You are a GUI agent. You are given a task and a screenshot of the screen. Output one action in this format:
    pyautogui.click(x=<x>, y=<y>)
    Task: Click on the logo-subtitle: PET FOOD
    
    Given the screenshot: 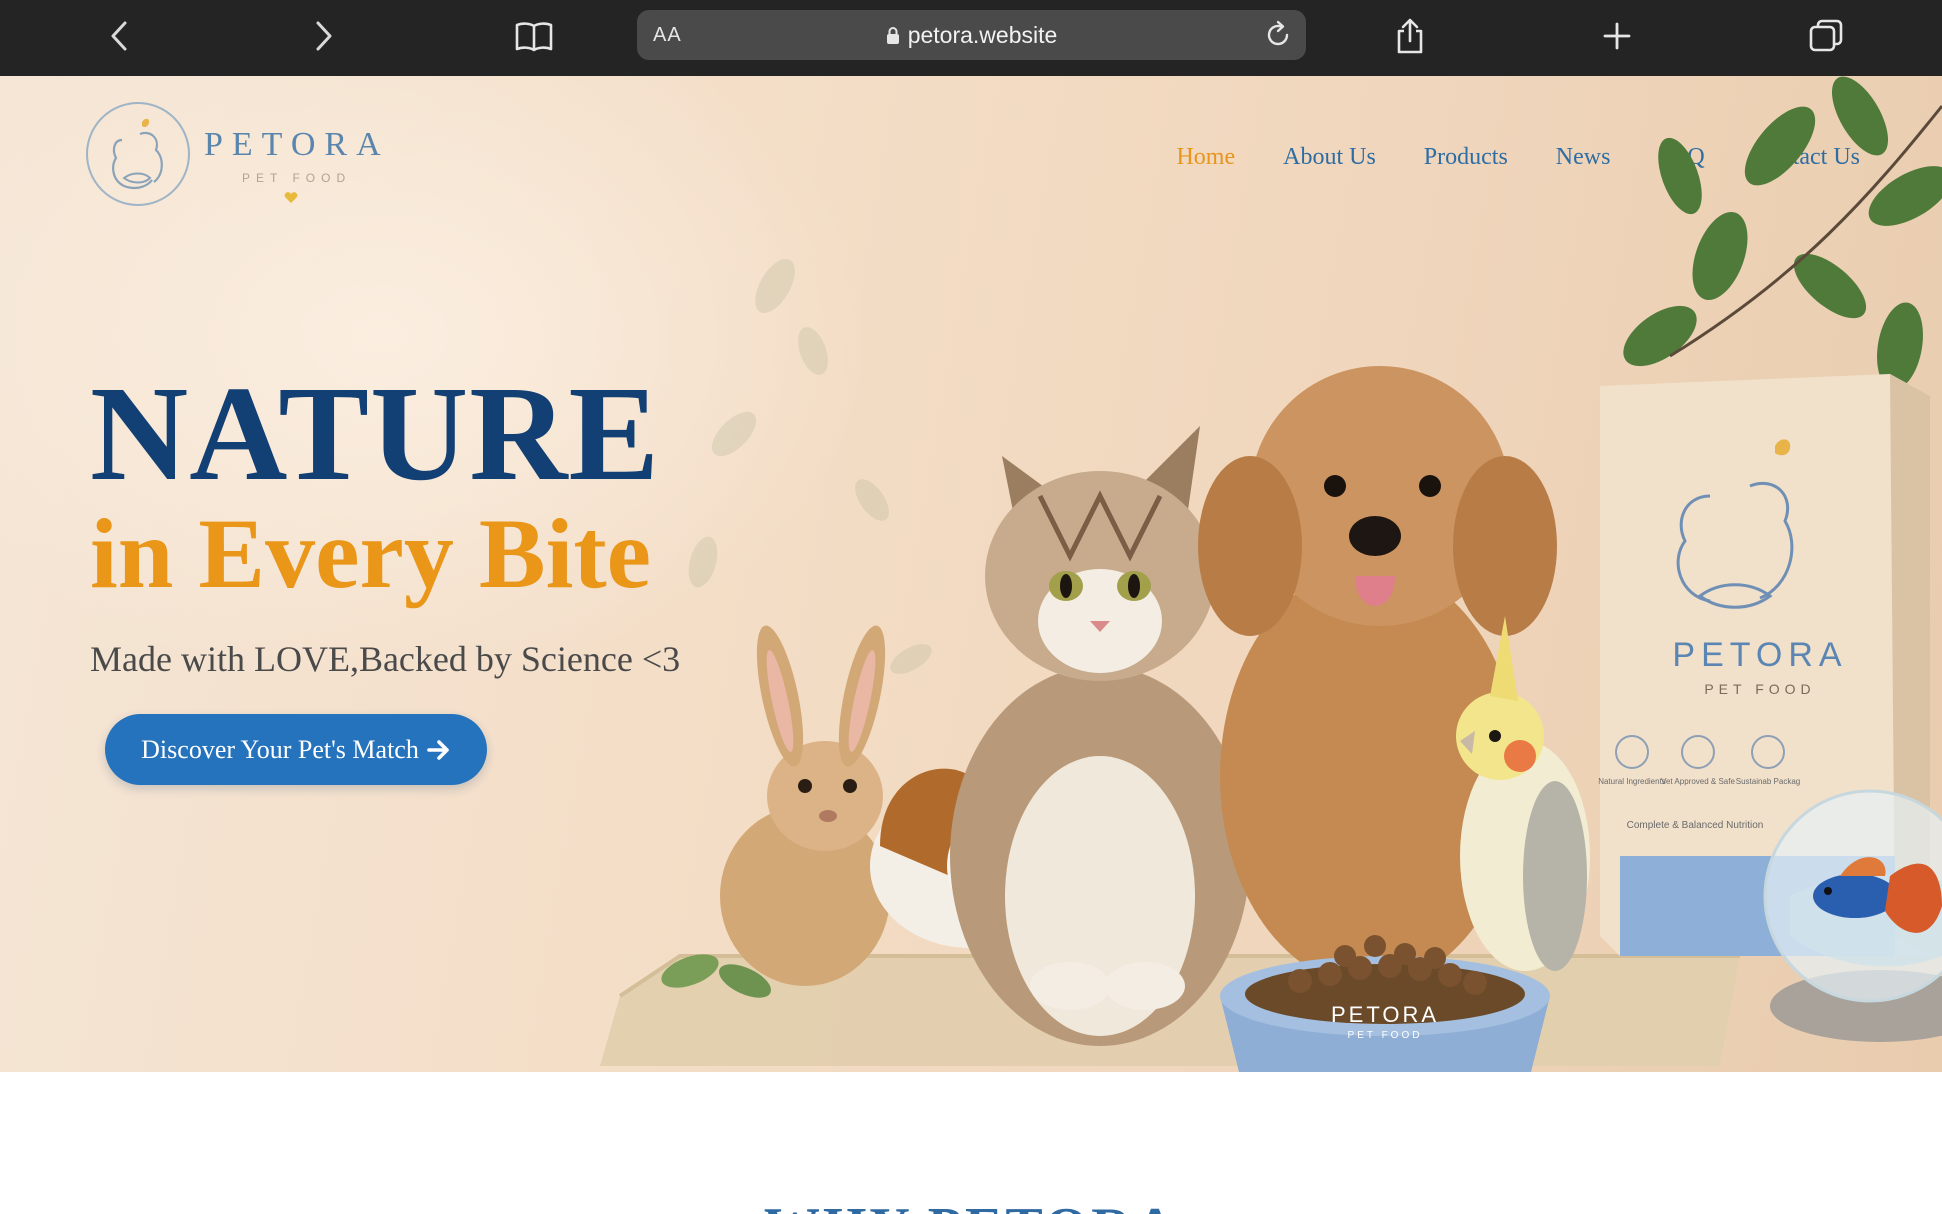 What is the action you would take?
    pyautogui.click(x=297, y=178)
    